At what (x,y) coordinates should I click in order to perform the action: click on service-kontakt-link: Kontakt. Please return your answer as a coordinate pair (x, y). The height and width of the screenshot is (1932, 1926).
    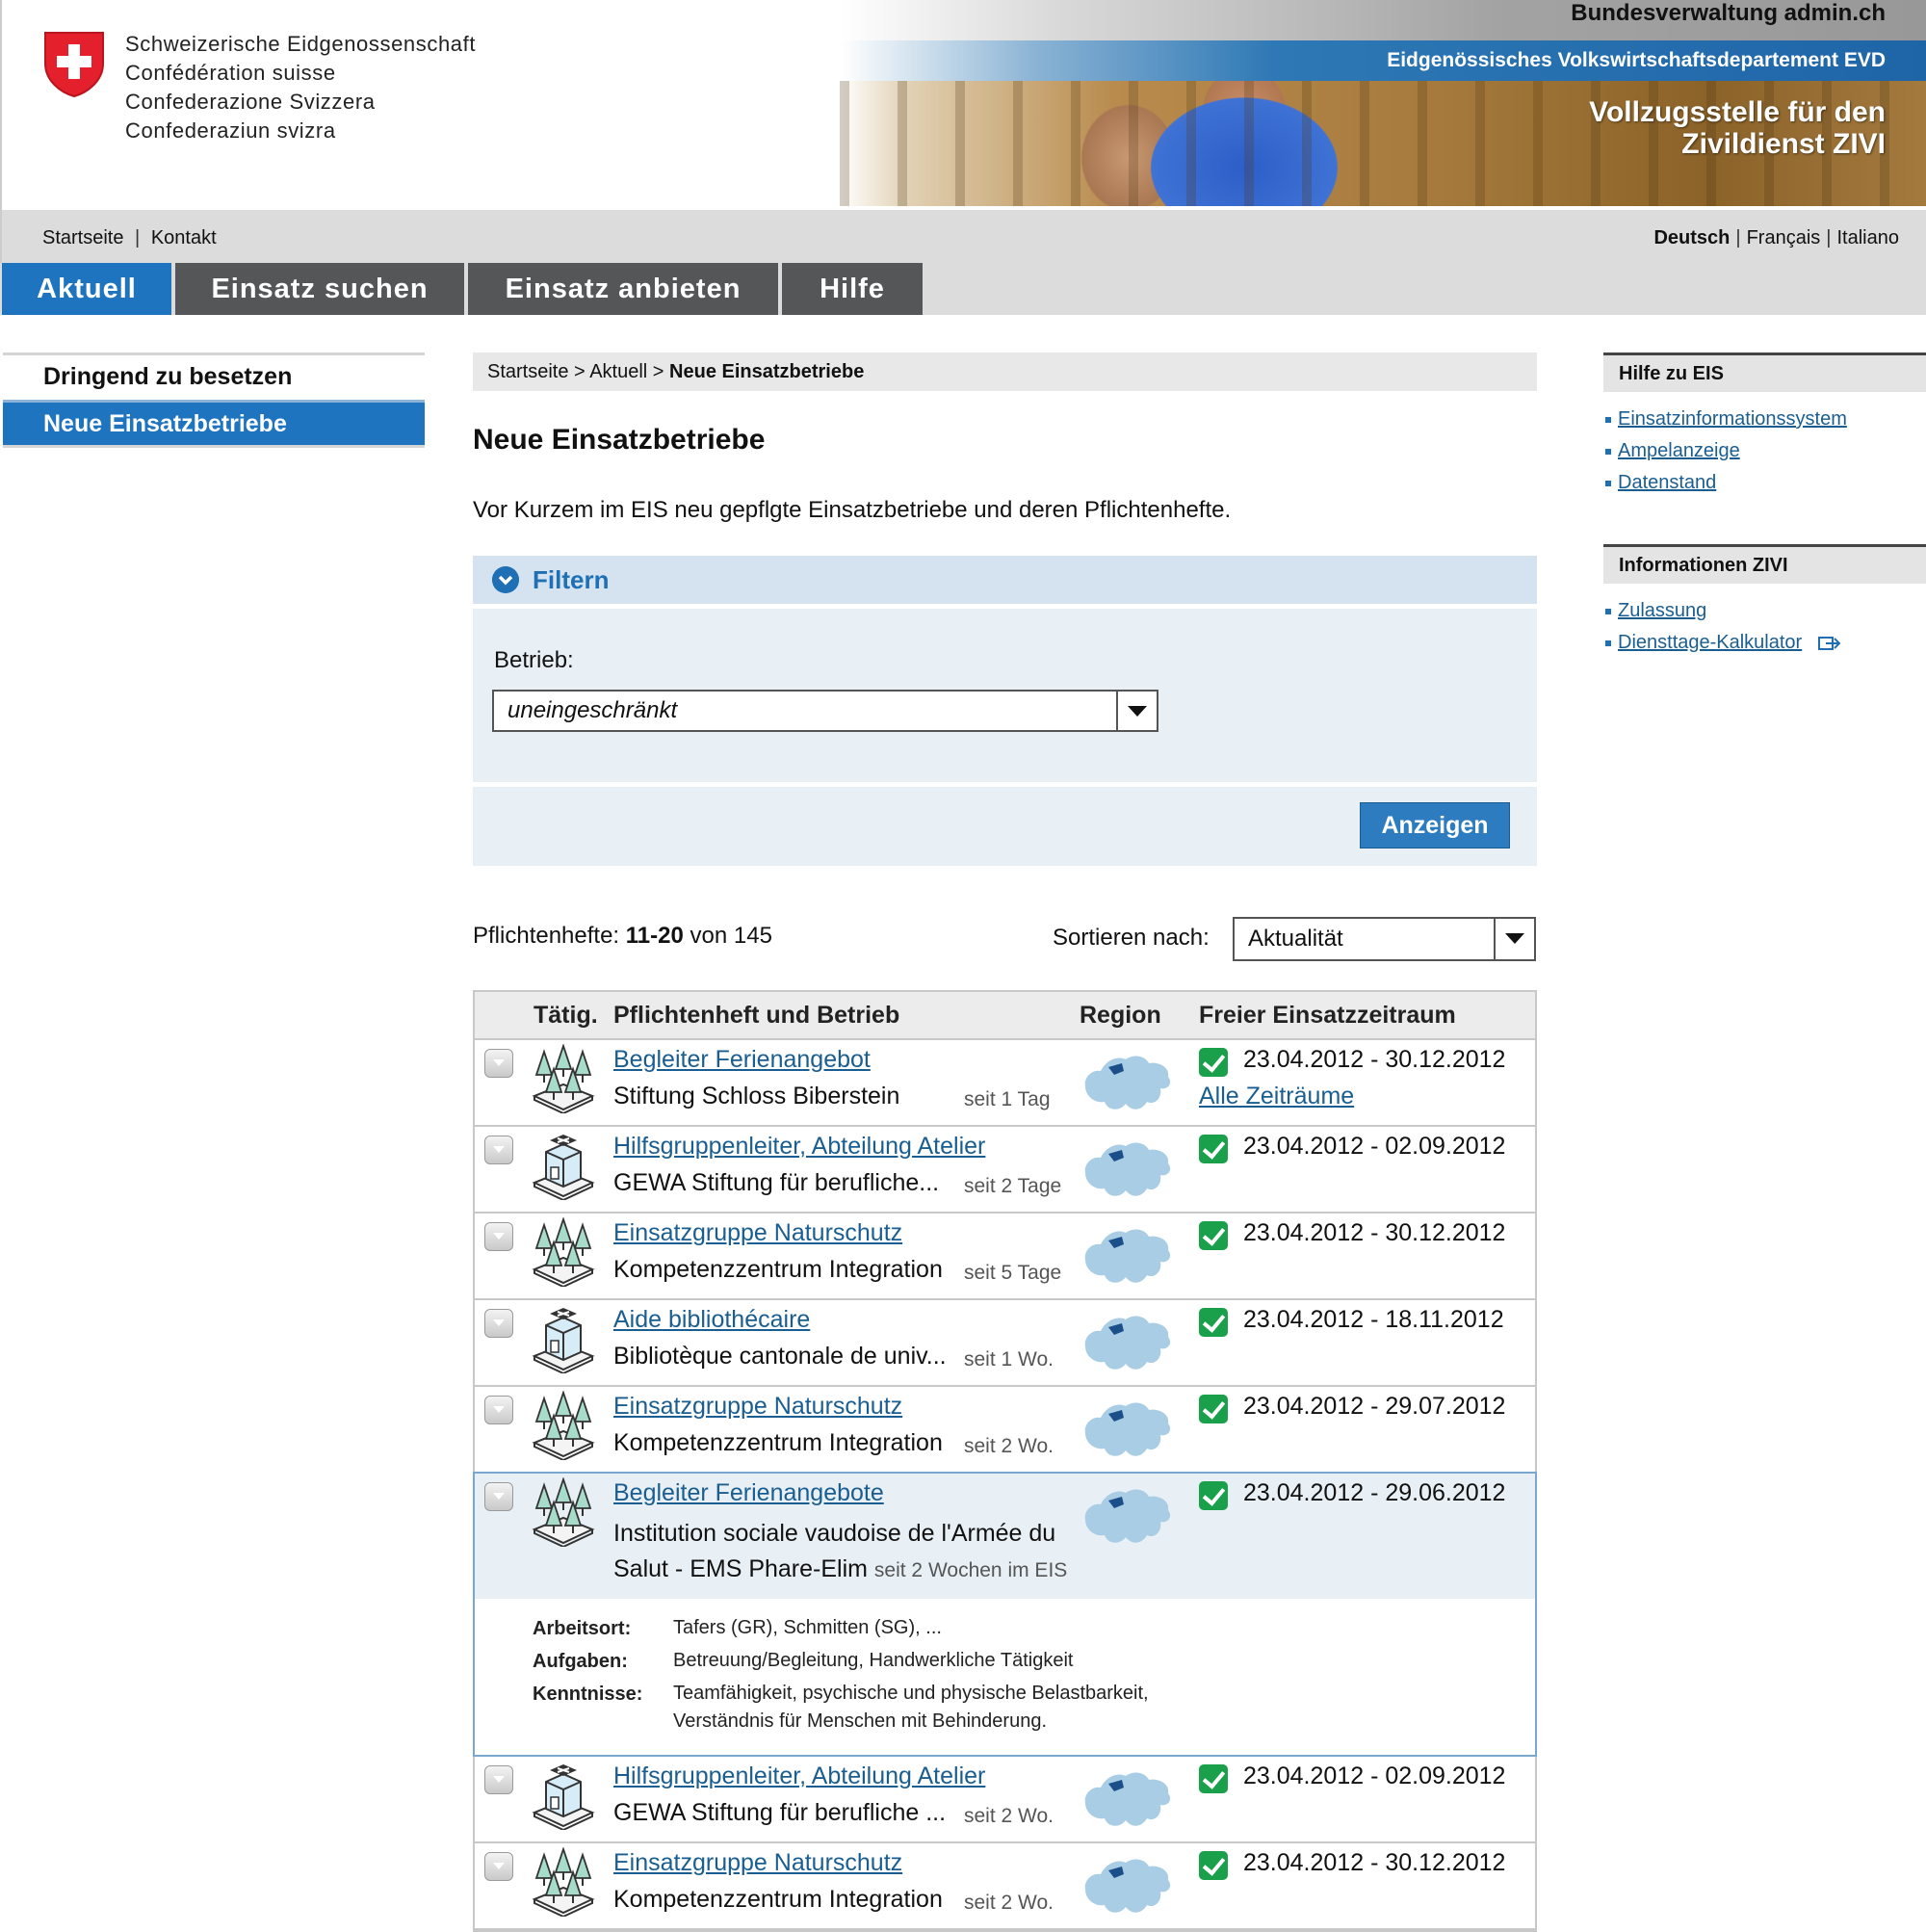
    Looking at the image, I should click on (184, 237).